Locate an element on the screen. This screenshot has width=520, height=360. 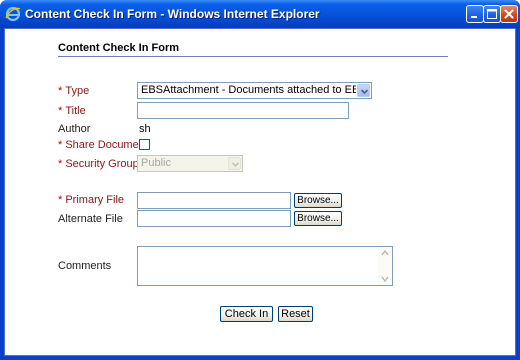
alternate-file-label: Alternate File is located at coordinates (90, 219).